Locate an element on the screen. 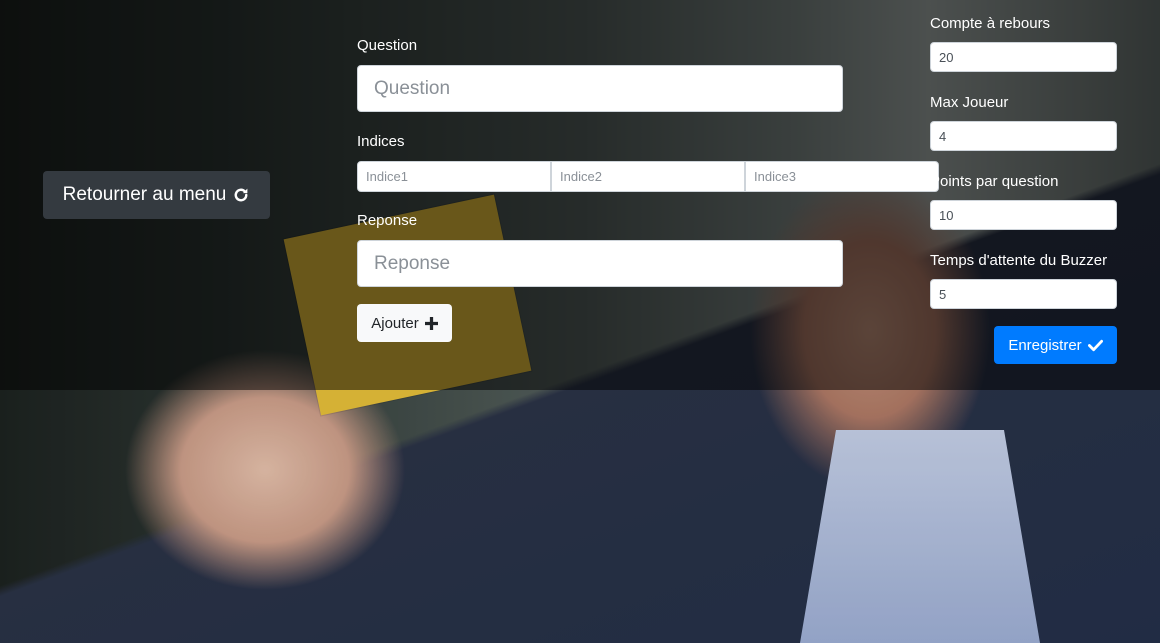 The image size is (1160, 643). max-players-label: Max Joueur is located at coordinates (969, 102).